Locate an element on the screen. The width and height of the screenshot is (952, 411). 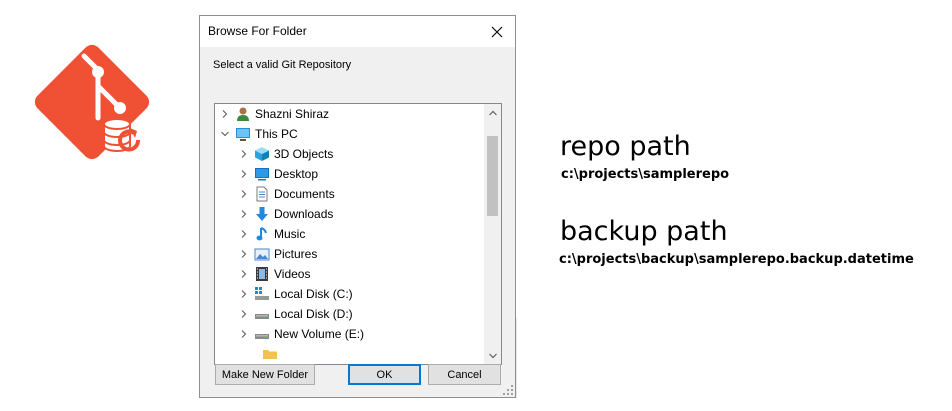
scroll-up-button is located at coordinates (492, 112).